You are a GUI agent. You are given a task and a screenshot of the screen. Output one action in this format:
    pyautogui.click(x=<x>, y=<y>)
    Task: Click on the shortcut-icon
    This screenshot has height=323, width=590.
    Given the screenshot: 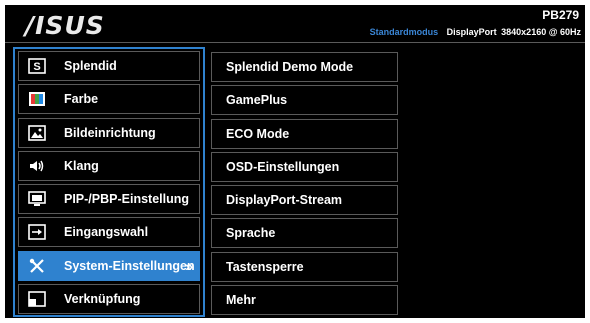 What is the action you would take?
    pyautogui.click(x=37, y=299)
    